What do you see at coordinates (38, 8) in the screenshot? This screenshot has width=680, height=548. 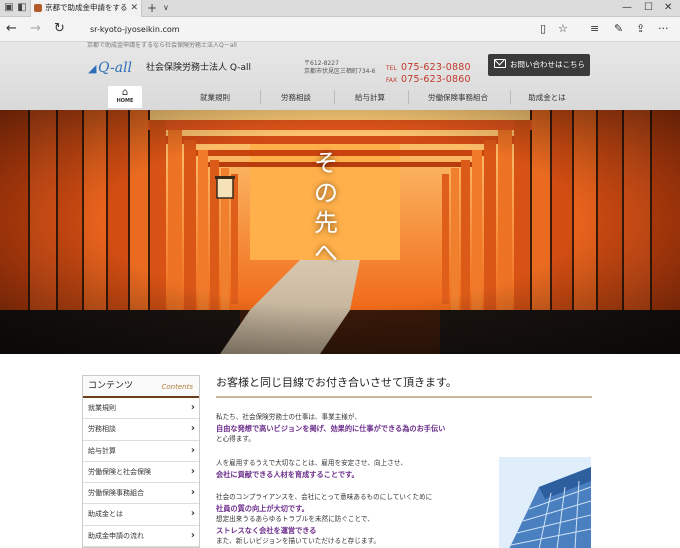 I see `site-favicon-icon` at bounding box center [38, 8].